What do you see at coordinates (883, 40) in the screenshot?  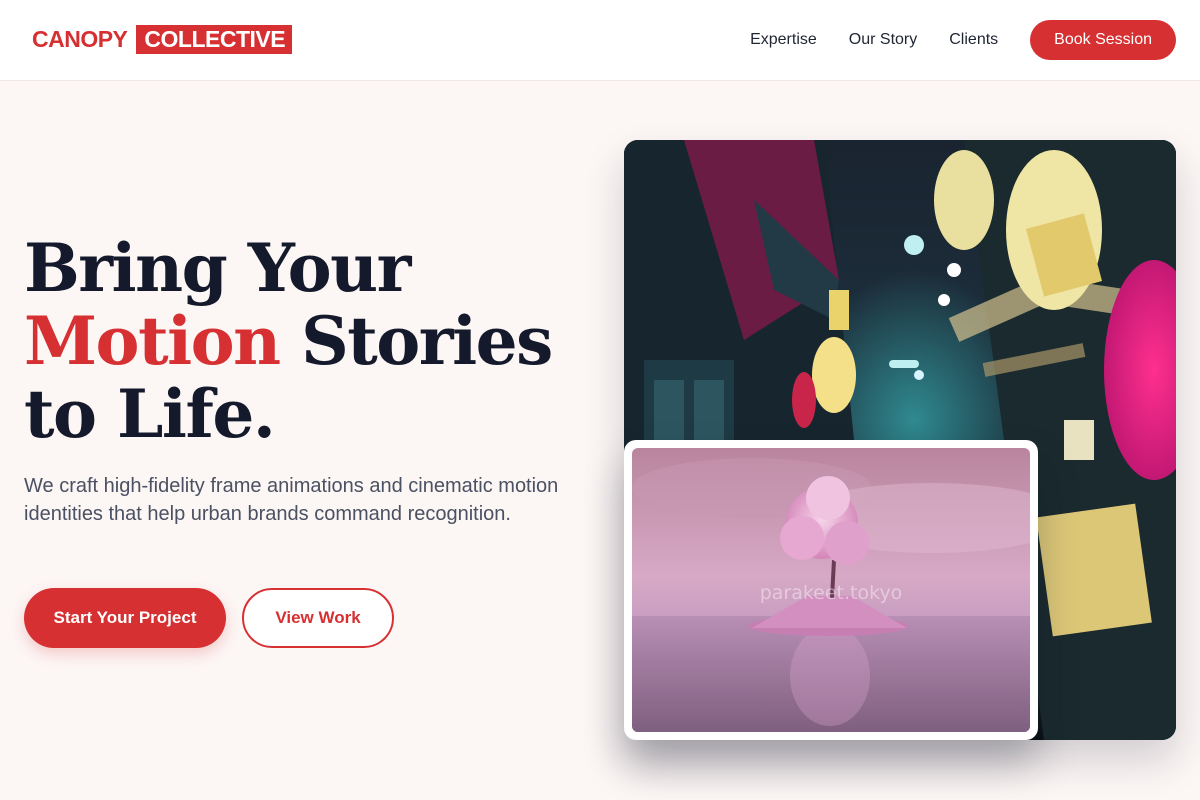 I see `nav-link-our-story: Our Story` at bounding box center [883, 40].